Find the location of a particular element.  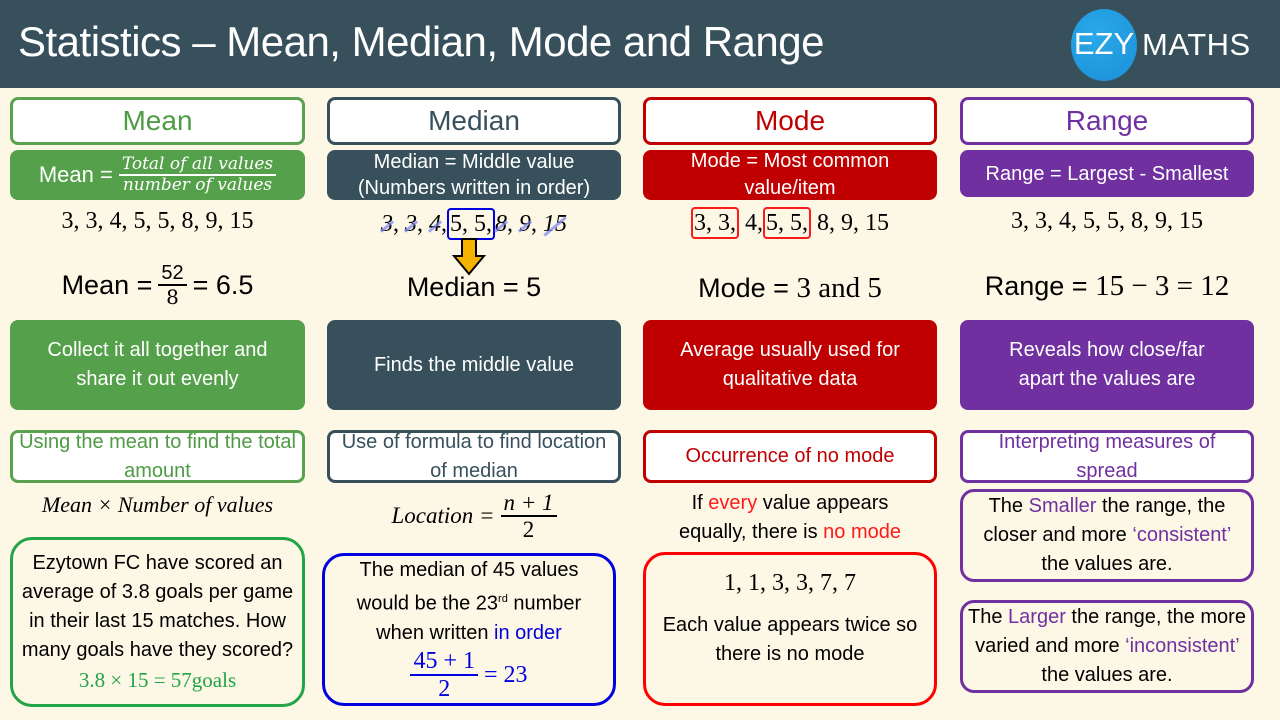

mode-highlight-box: 5, 5, is located at coordinates (787, 223).